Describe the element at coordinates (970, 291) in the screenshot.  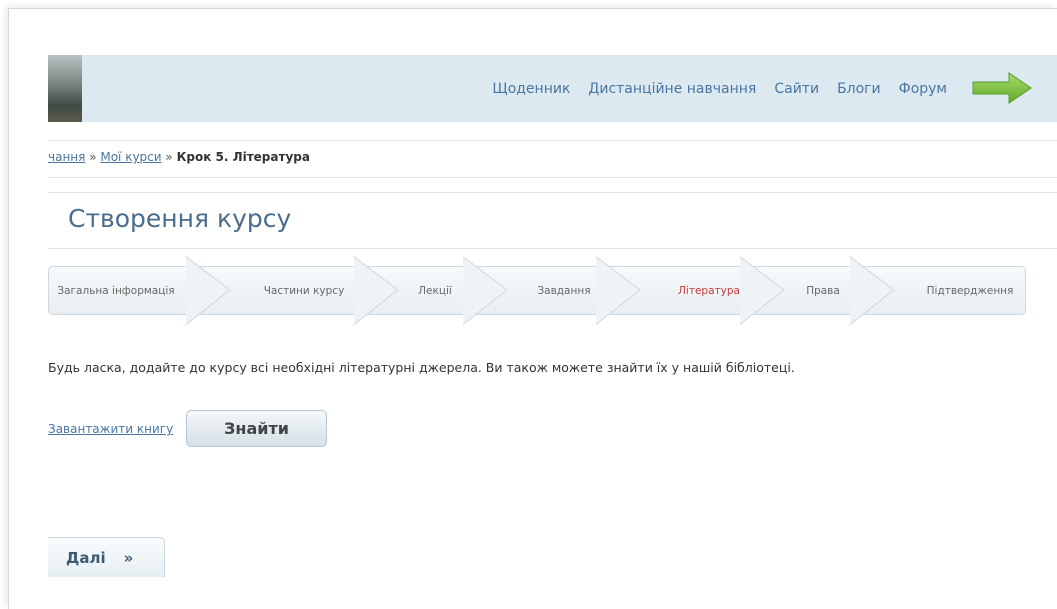
I see `step-confirmation: Підтвердження` at that location.